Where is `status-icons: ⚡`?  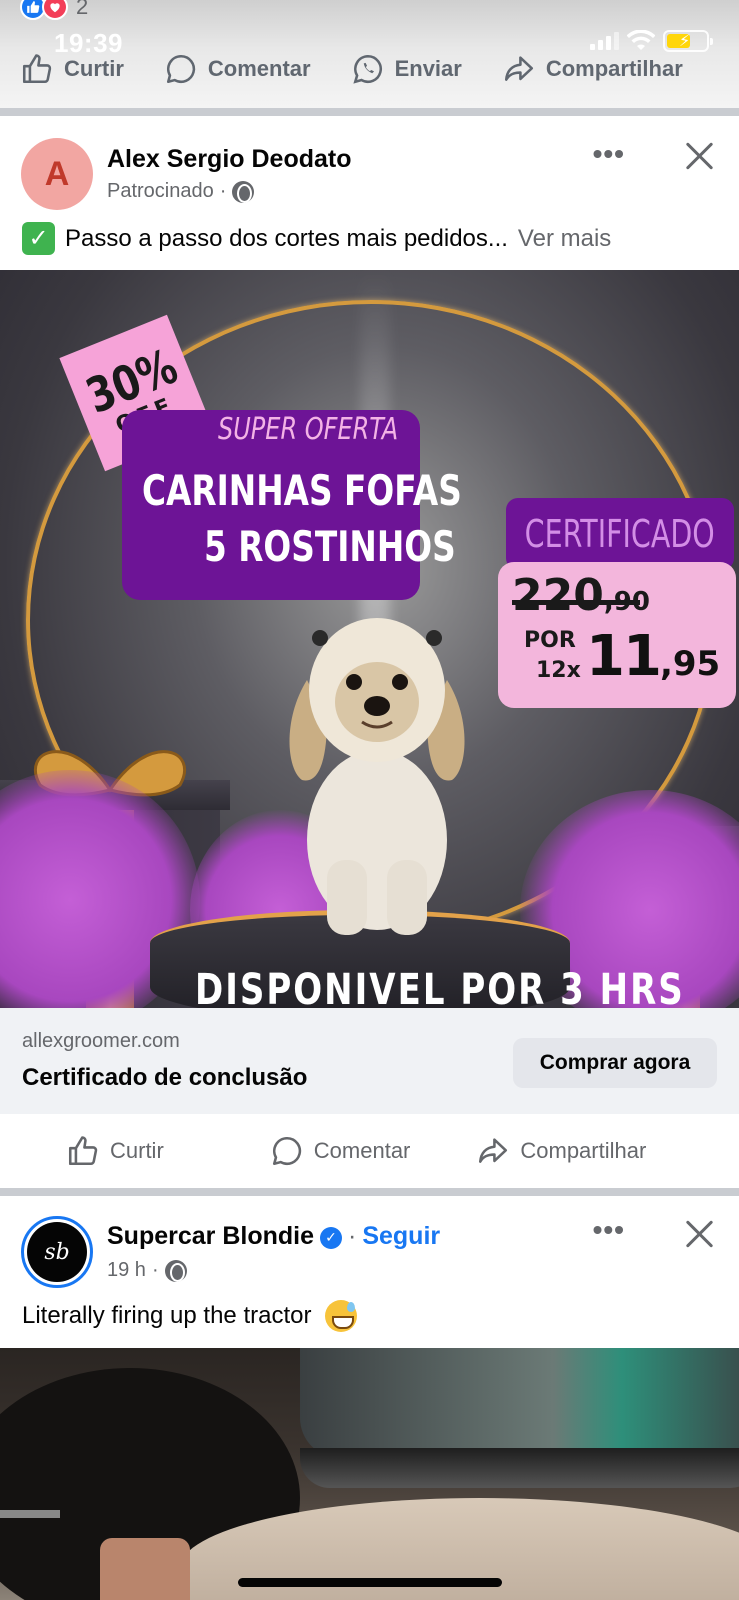 status-icons: ⚡ is located at coordinates (651, 41).